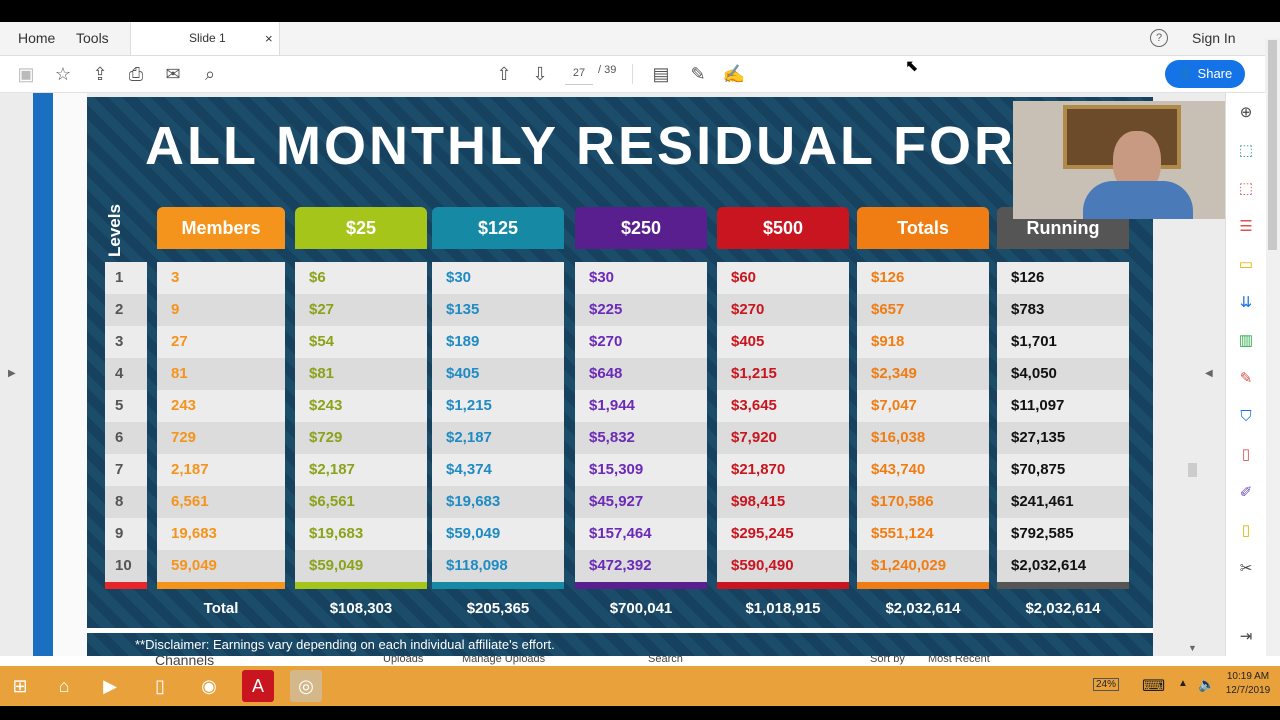 This screenshot has width=1280, height=720. I want to click on battery-indicator: 24%, so click(1106, 684).